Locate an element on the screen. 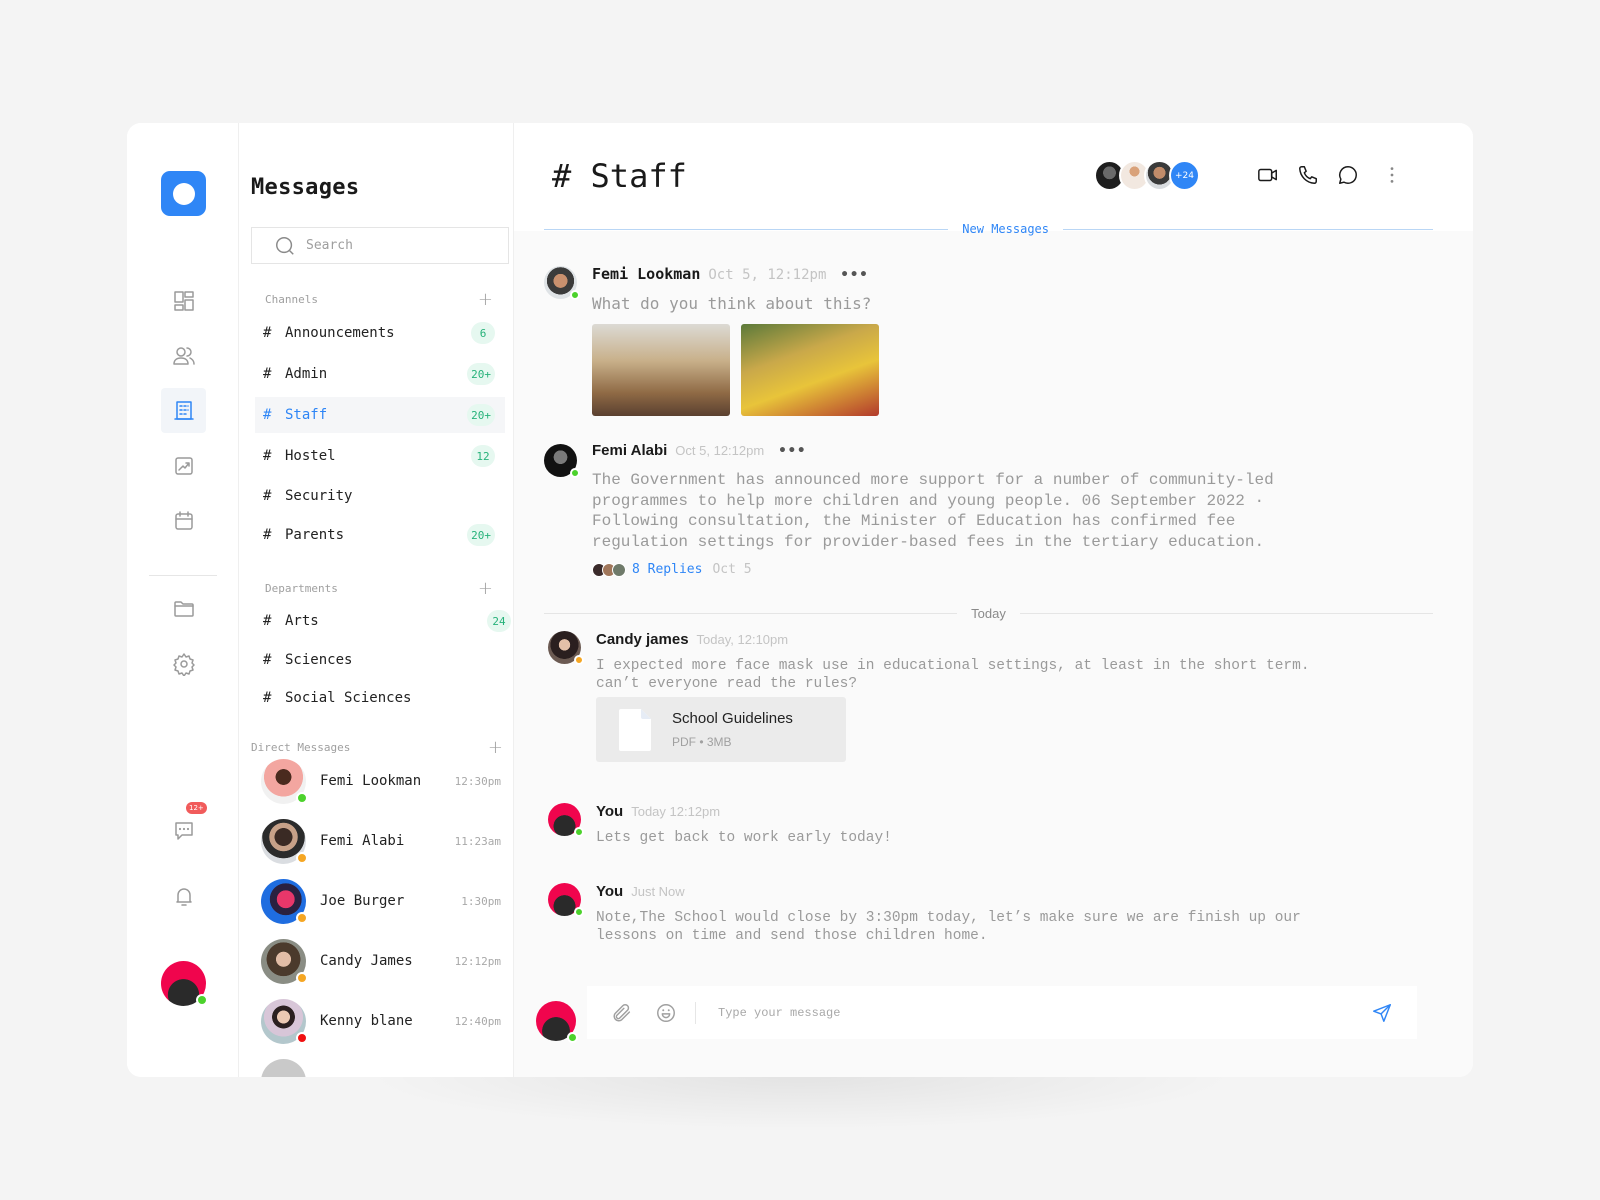 This screenshot has height=1200, width=1600. users-icon is located at coordinates (183, 355).